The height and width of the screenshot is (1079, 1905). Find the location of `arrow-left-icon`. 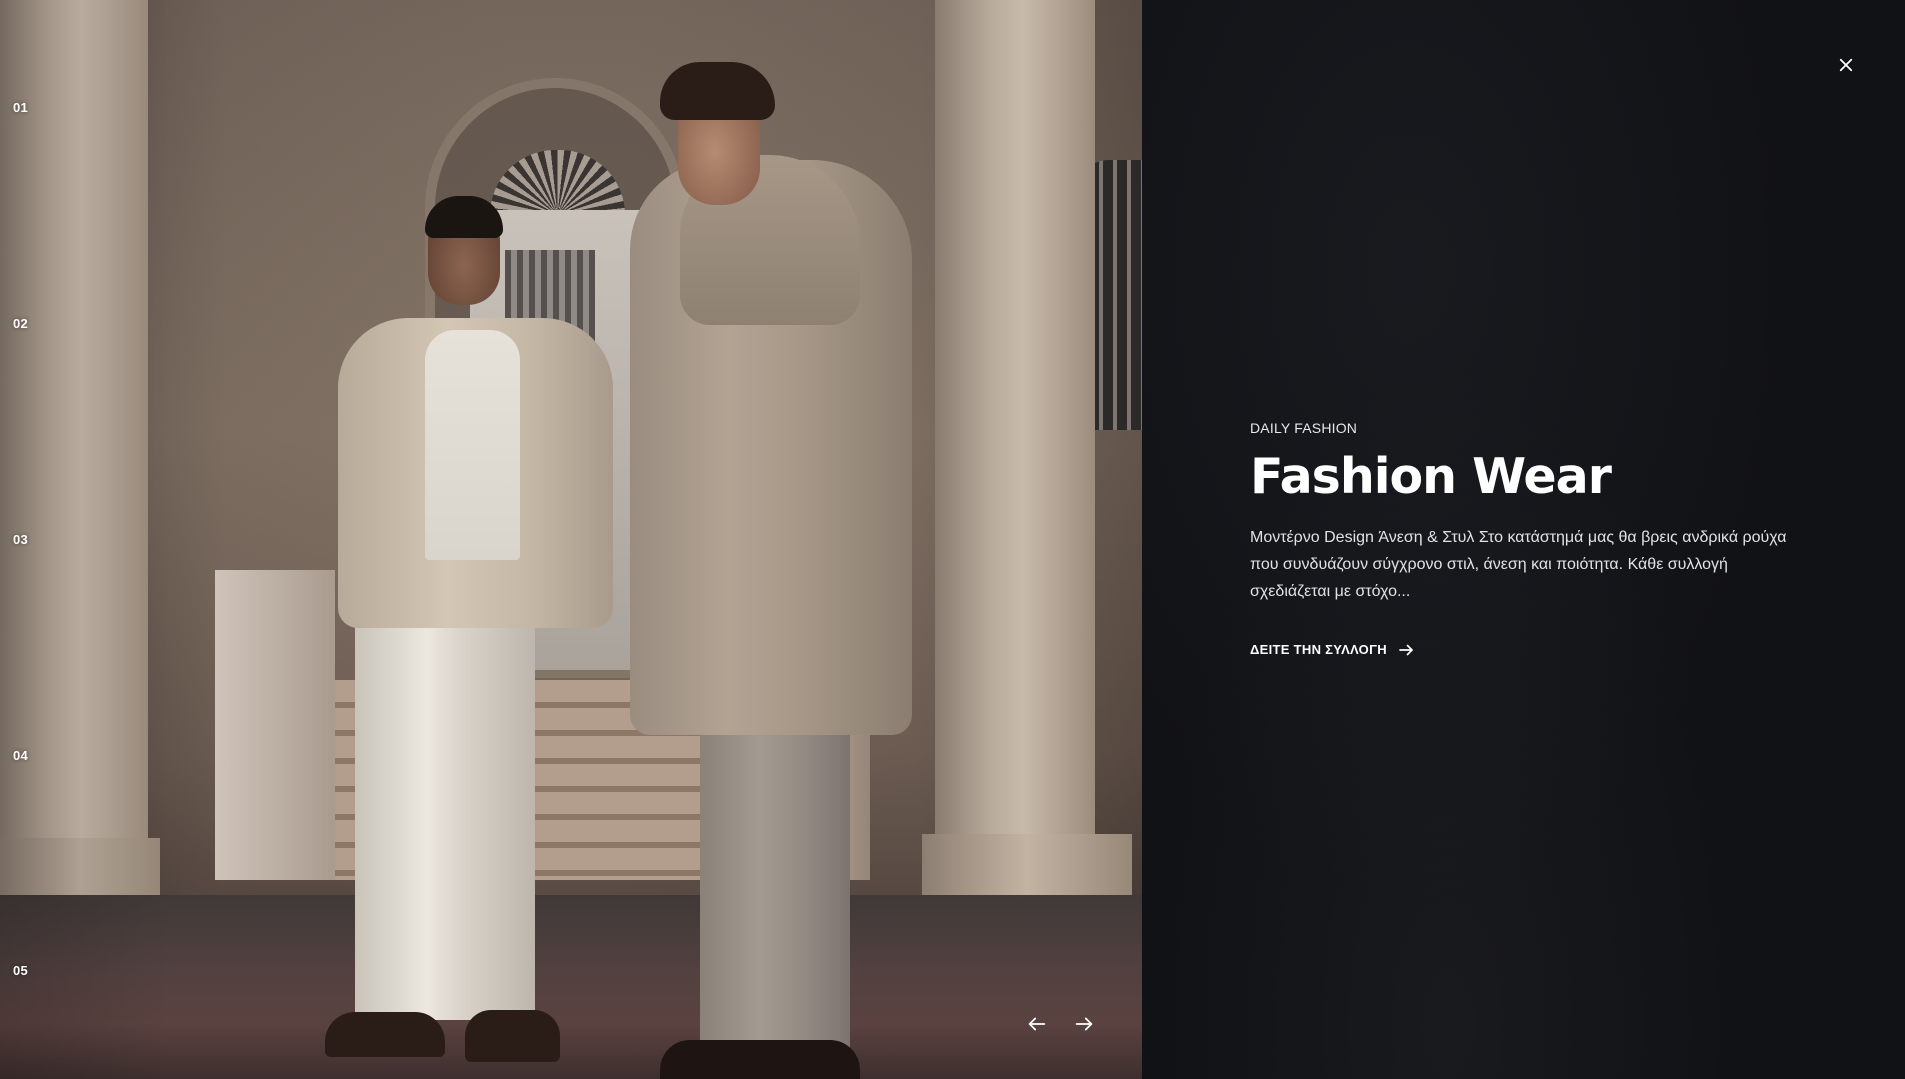

arrow-left-icon is located at coordinates (1037, 1024).